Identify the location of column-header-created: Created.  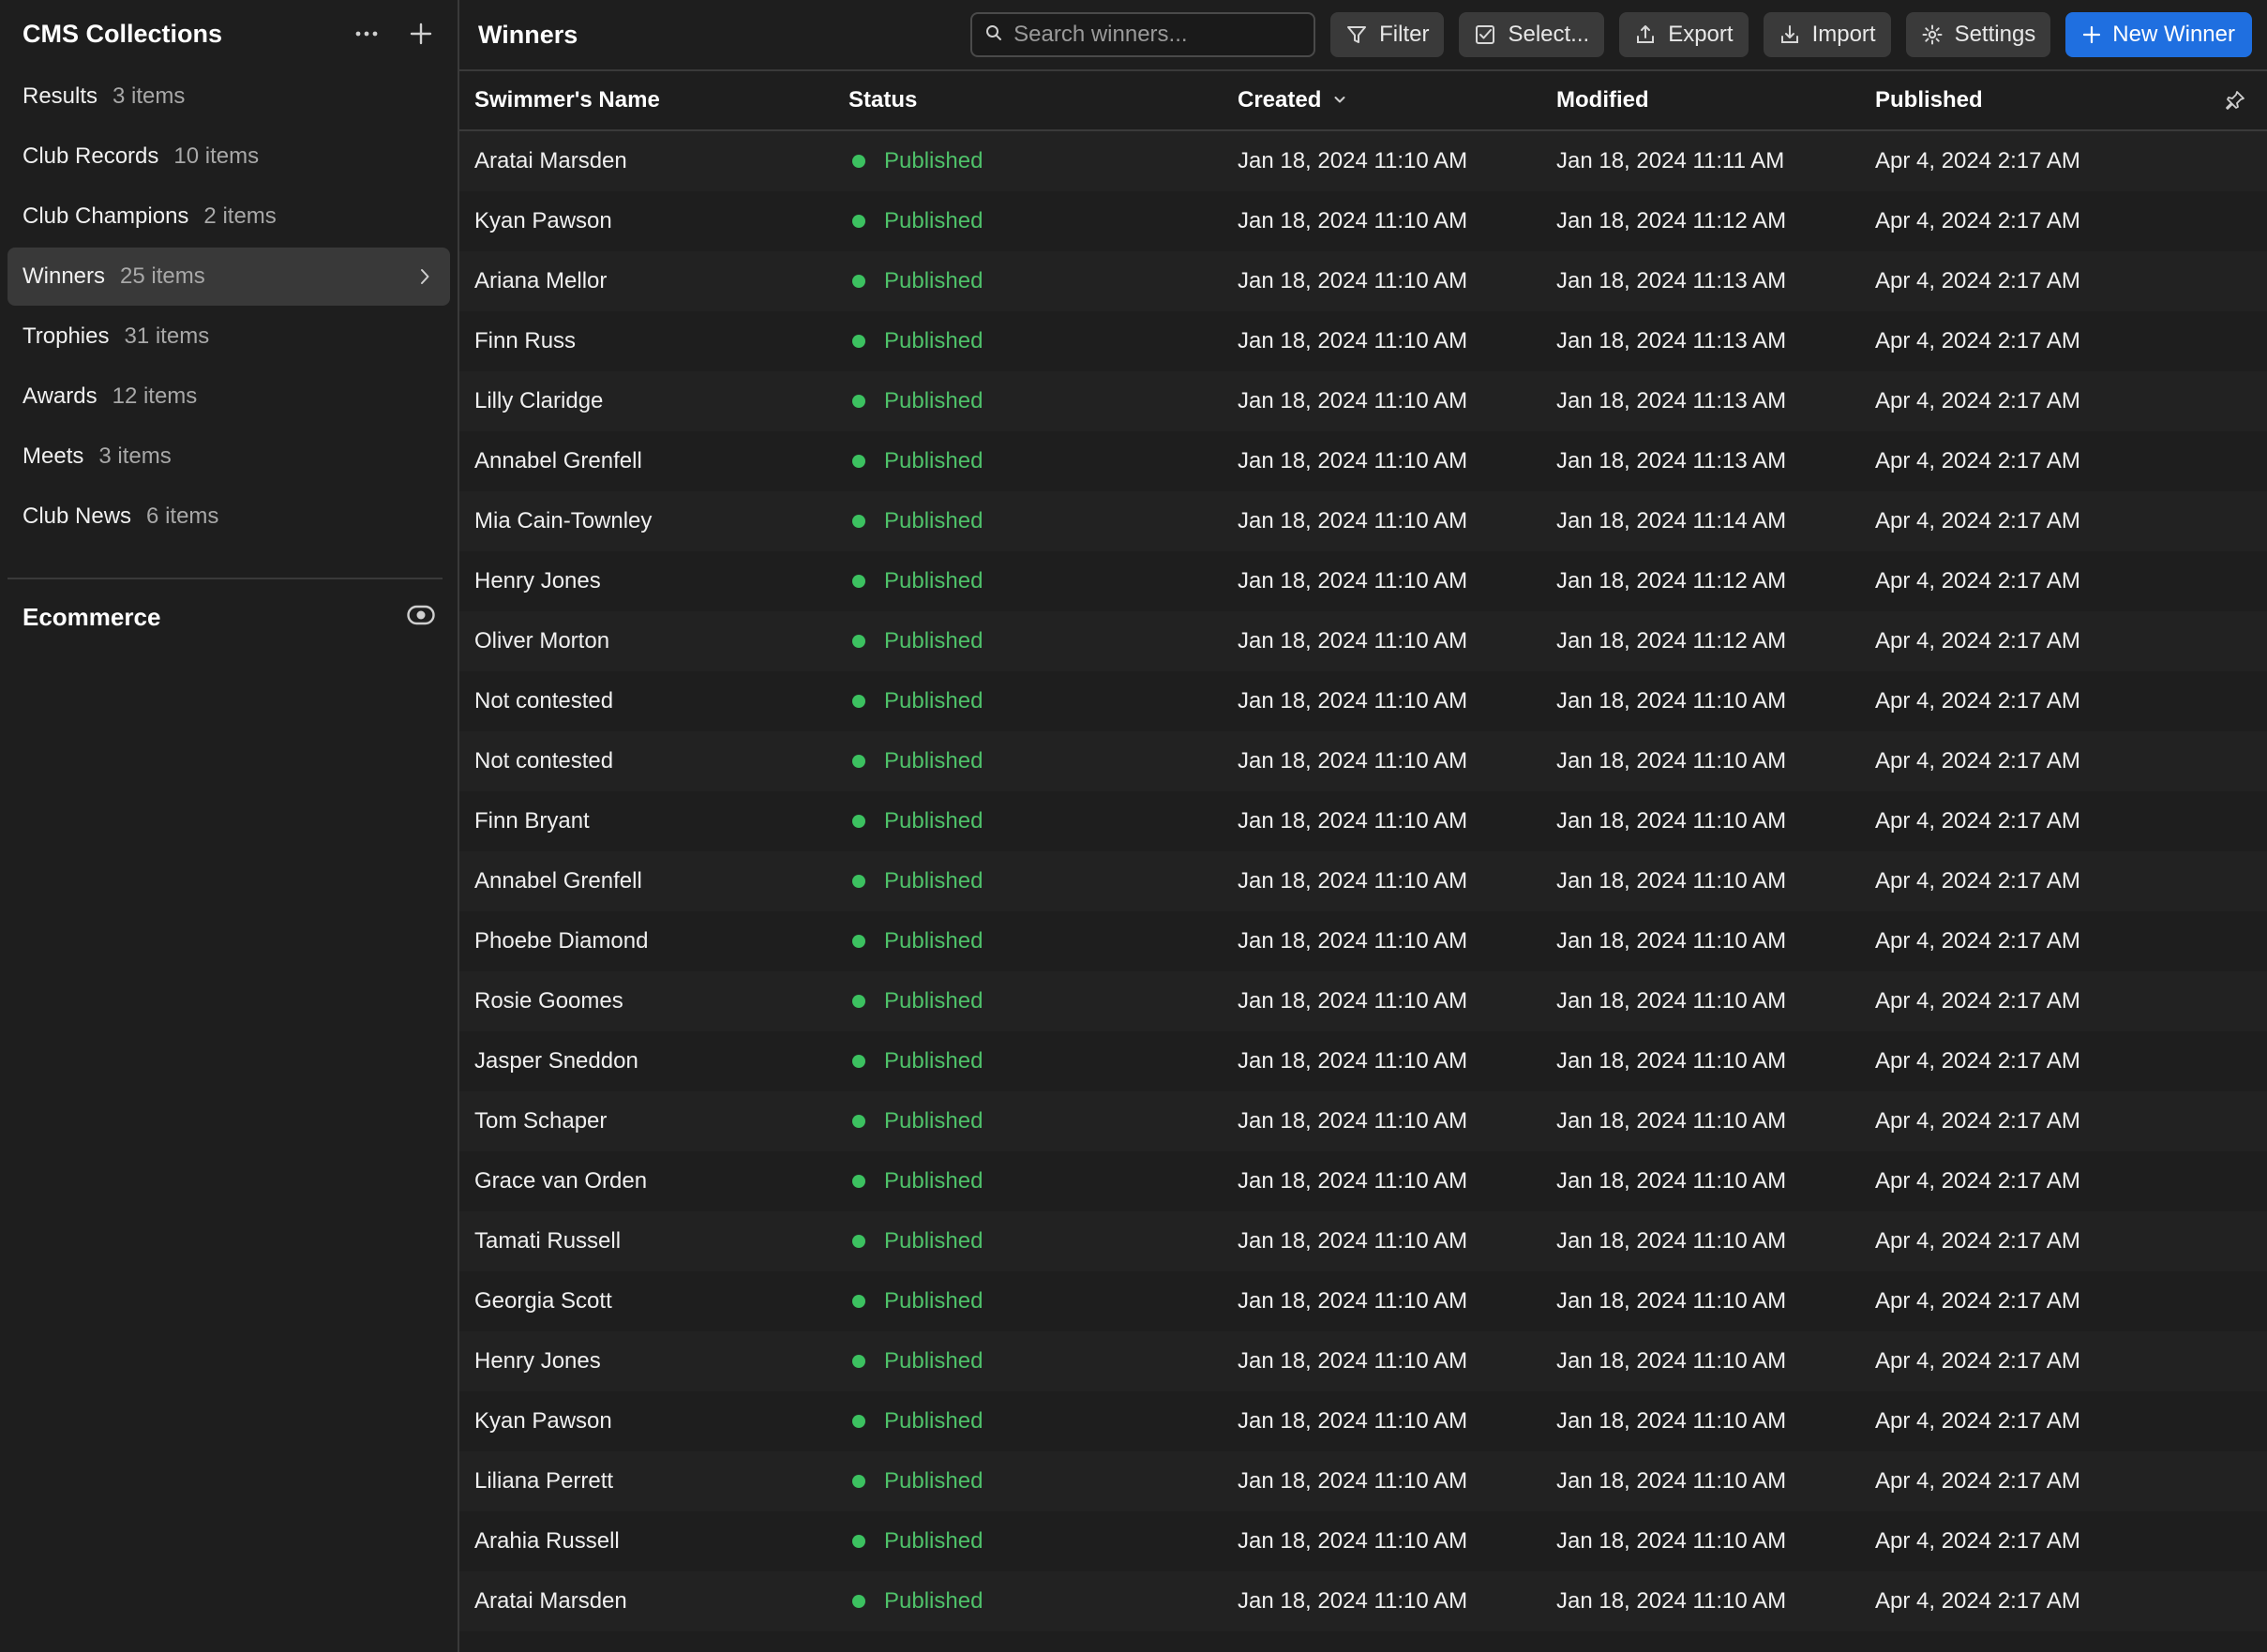
(1397, 100).